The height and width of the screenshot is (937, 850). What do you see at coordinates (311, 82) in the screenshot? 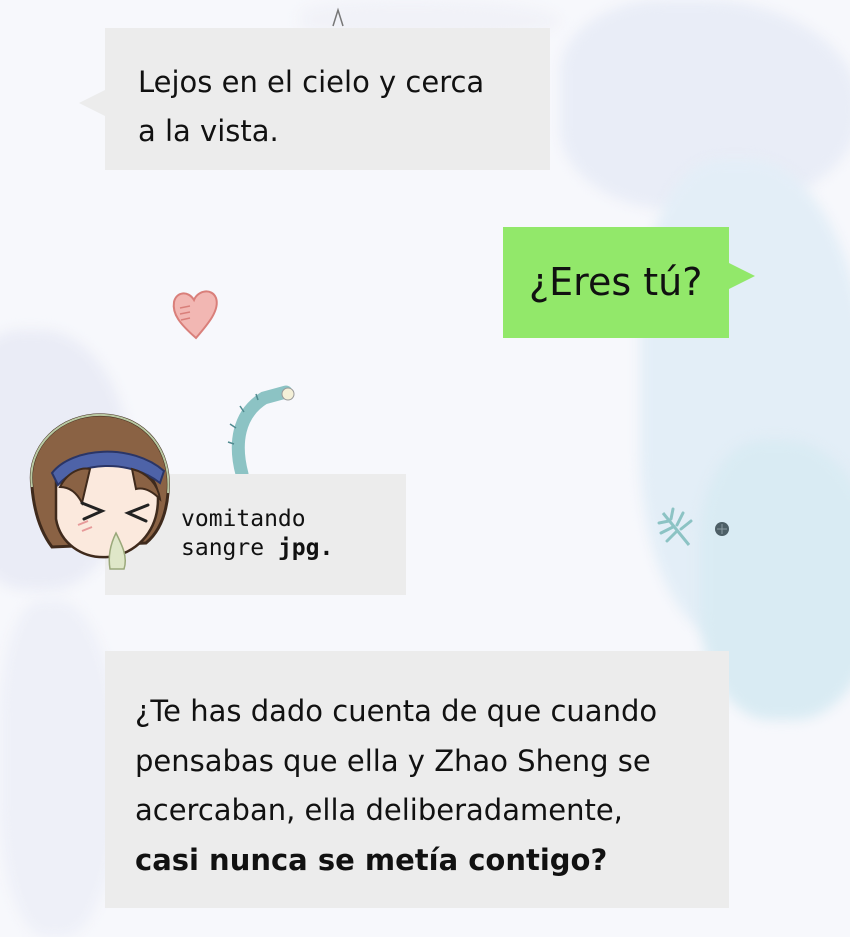
I see `message-text: Lejos en el cielo y cerca` at bounding box center [311, 82].